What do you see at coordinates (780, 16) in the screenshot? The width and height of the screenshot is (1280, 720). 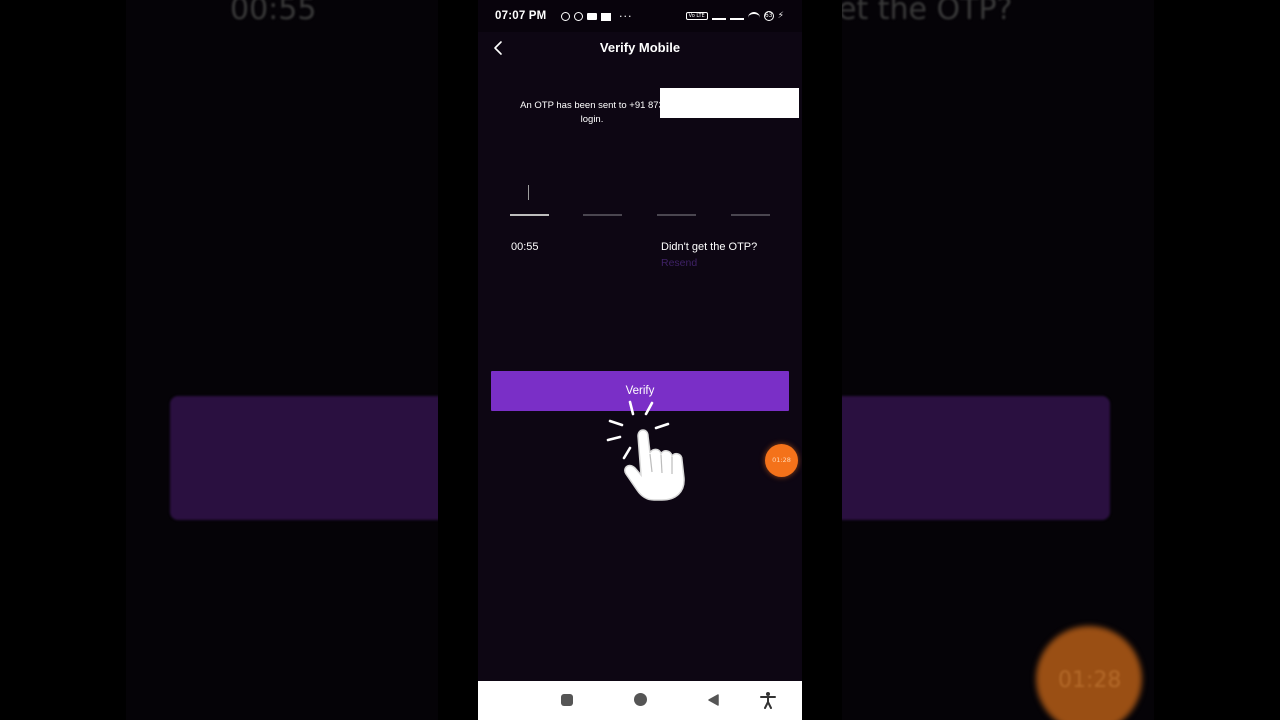 I see `charging-icon: ⚡` at bounding box center [780, 16].